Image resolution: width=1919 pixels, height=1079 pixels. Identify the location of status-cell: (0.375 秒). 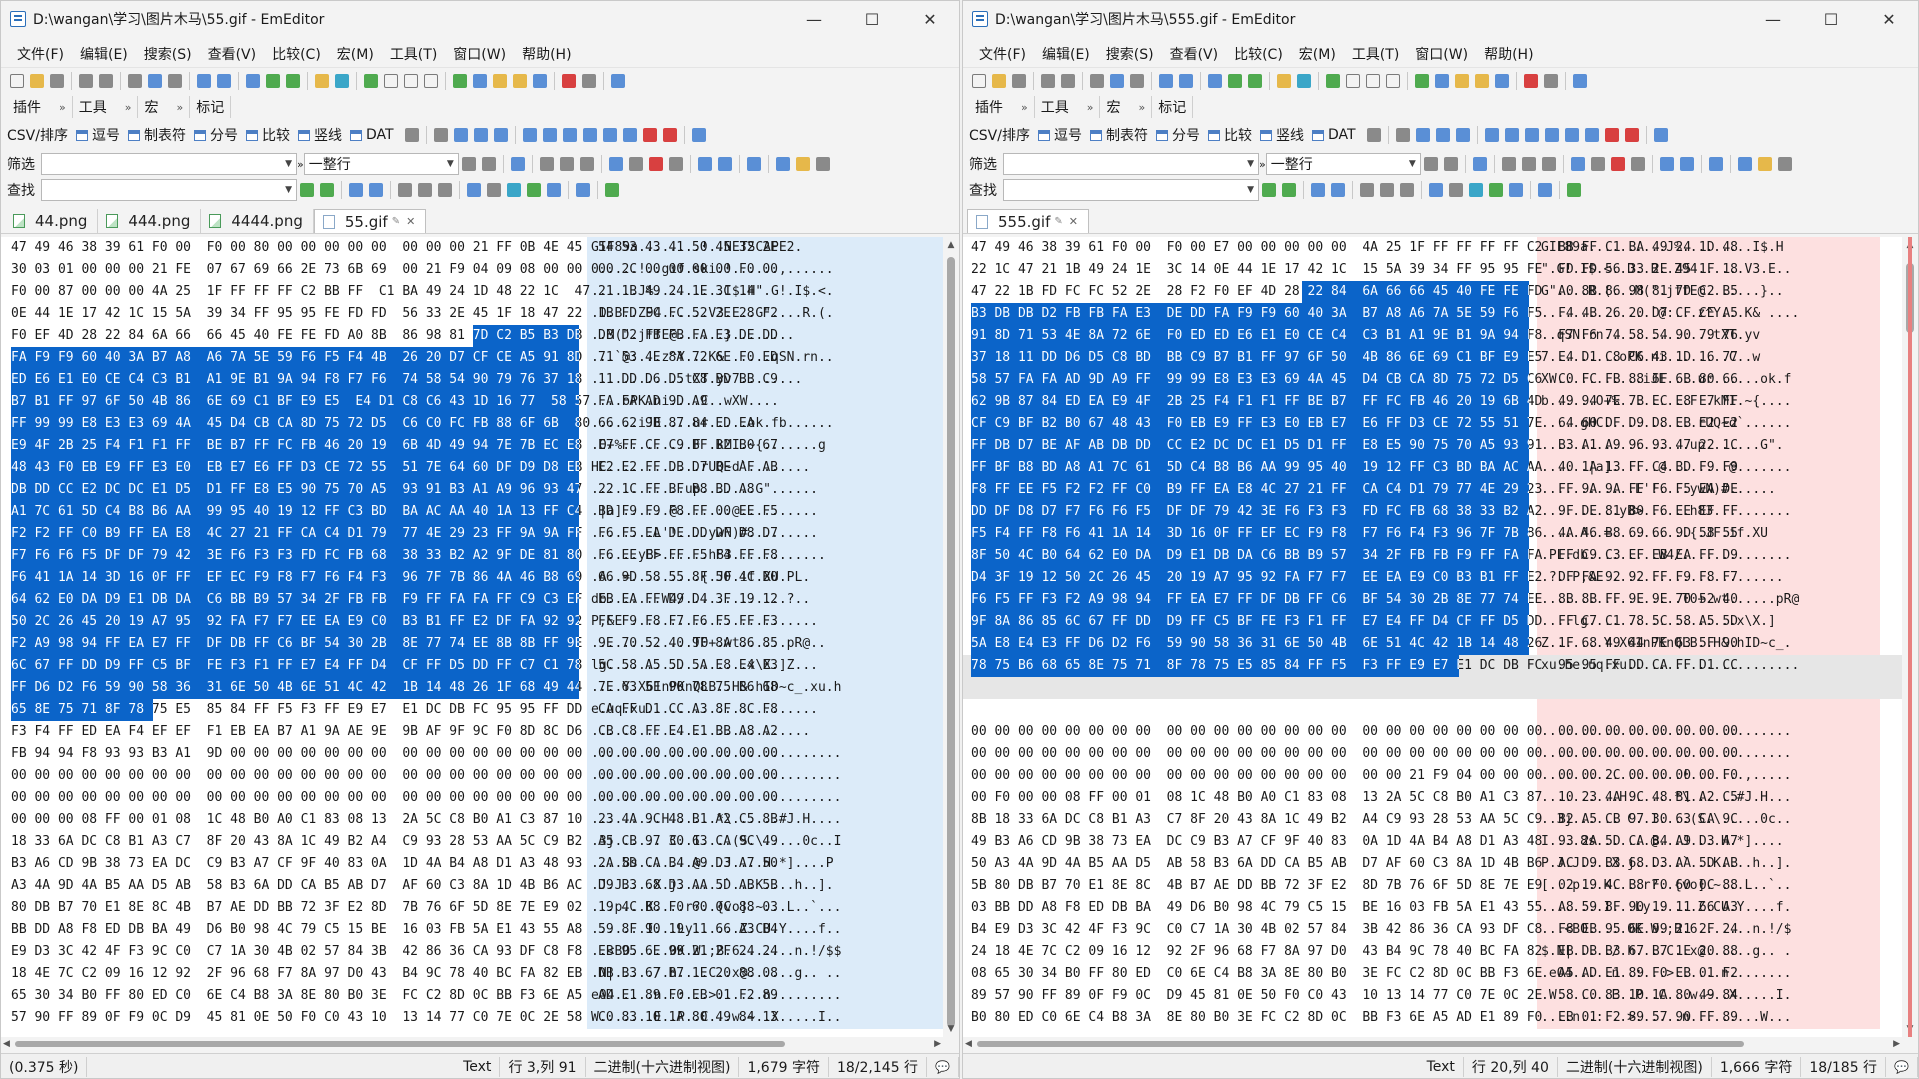
(44, 1067).